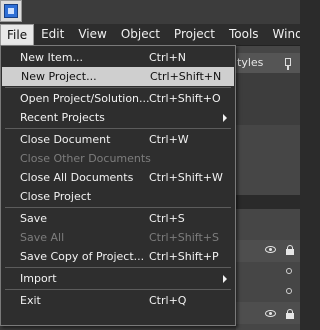  I want to click on menu-item-shortcut: Ctrl+Shift+S, so click(184, 237).